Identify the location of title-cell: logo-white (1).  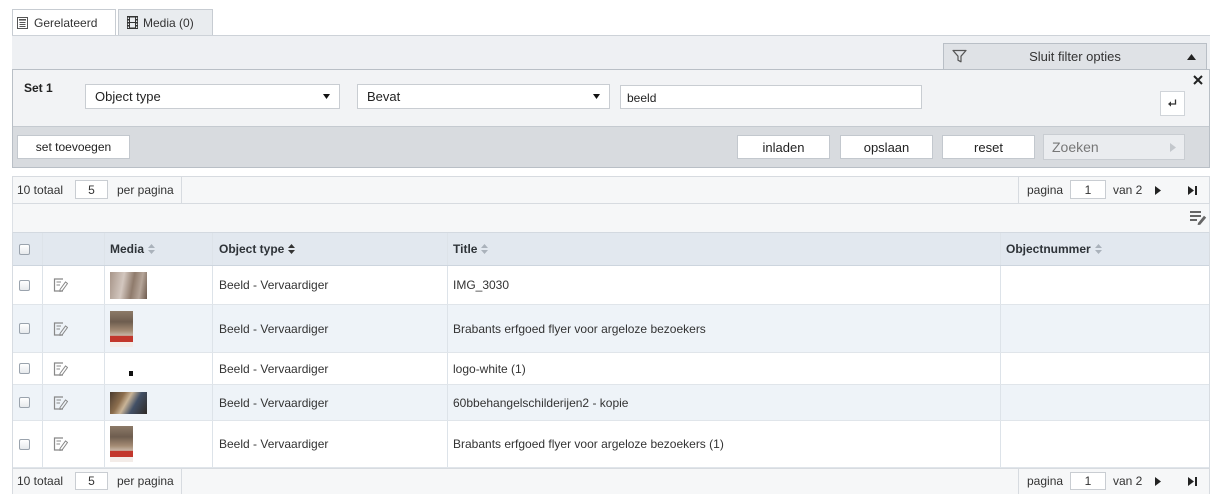
(724, 368).